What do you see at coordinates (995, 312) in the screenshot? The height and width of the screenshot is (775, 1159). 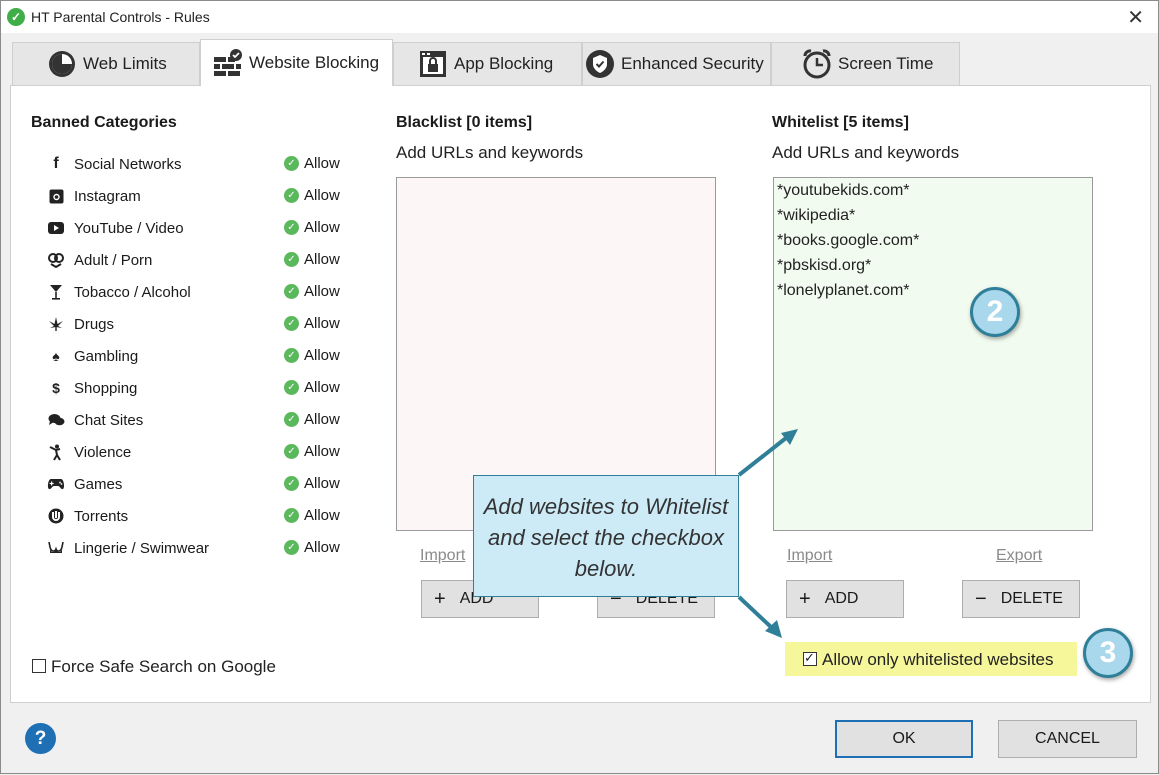 I see `step-badge-2: 2` at bounding box center [995, 312].